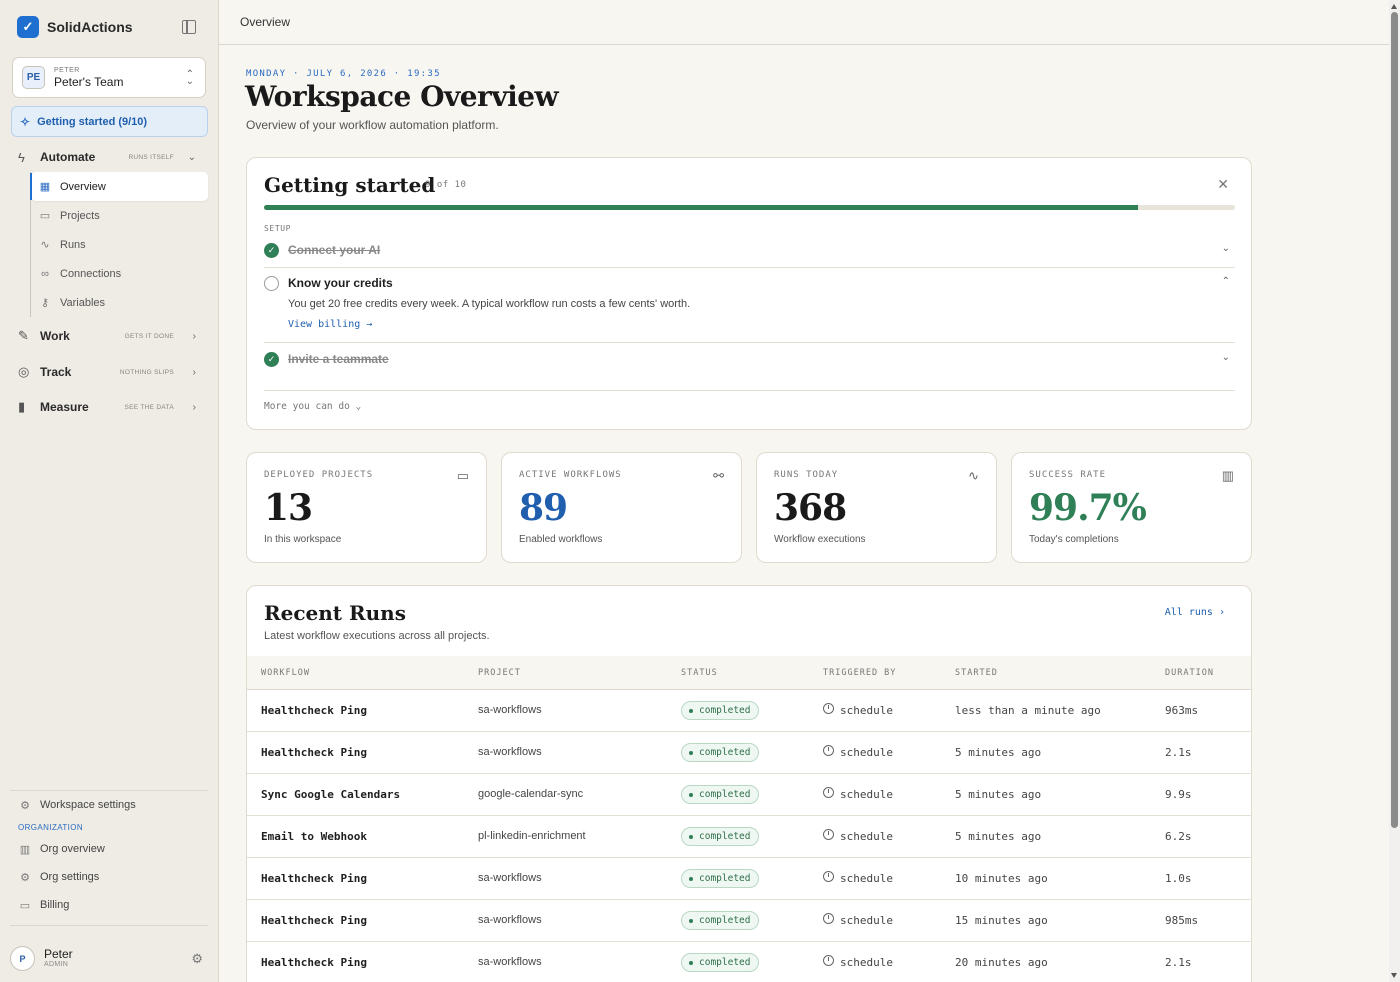 The image size is (1400, 982). What do you see at coordinates (45, 216) in the screenshot?
I see `folder-icon: ▭` at bounding box center [45, 216].